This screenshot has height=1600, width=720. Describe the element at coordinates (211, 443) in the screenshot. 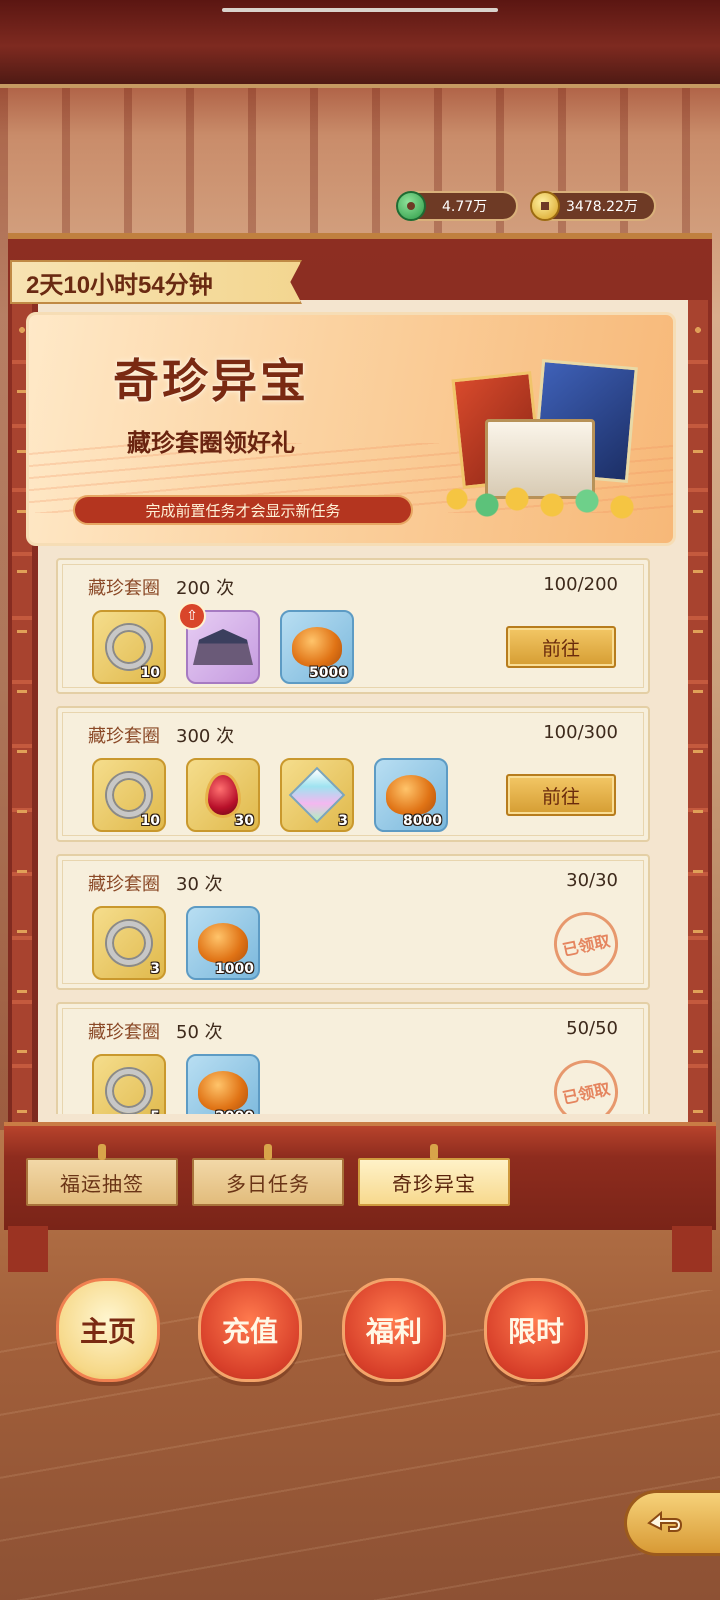

I see `banner-subtitle: 藏珍套圈领好礼` at that location.